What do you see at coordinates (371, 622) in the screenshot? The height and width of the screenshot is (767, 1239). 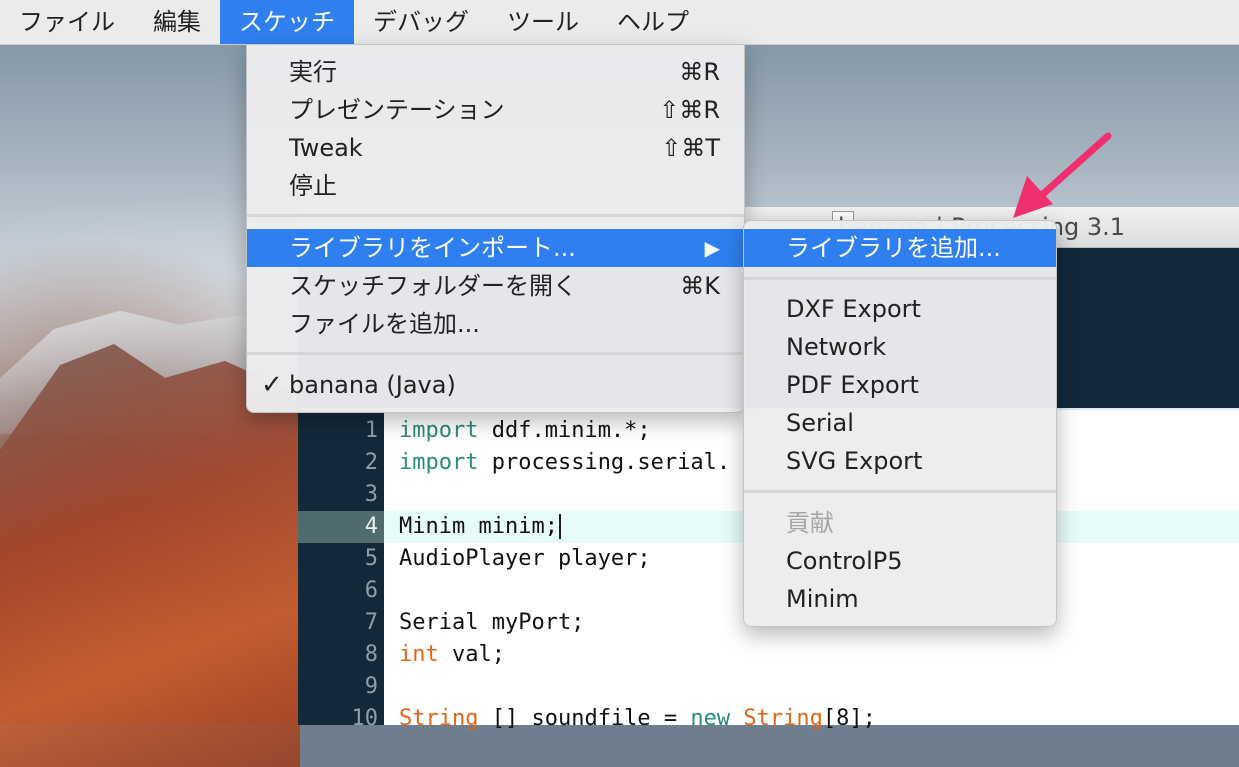 I see `line-number: 7` at bounding box center [371, 622].